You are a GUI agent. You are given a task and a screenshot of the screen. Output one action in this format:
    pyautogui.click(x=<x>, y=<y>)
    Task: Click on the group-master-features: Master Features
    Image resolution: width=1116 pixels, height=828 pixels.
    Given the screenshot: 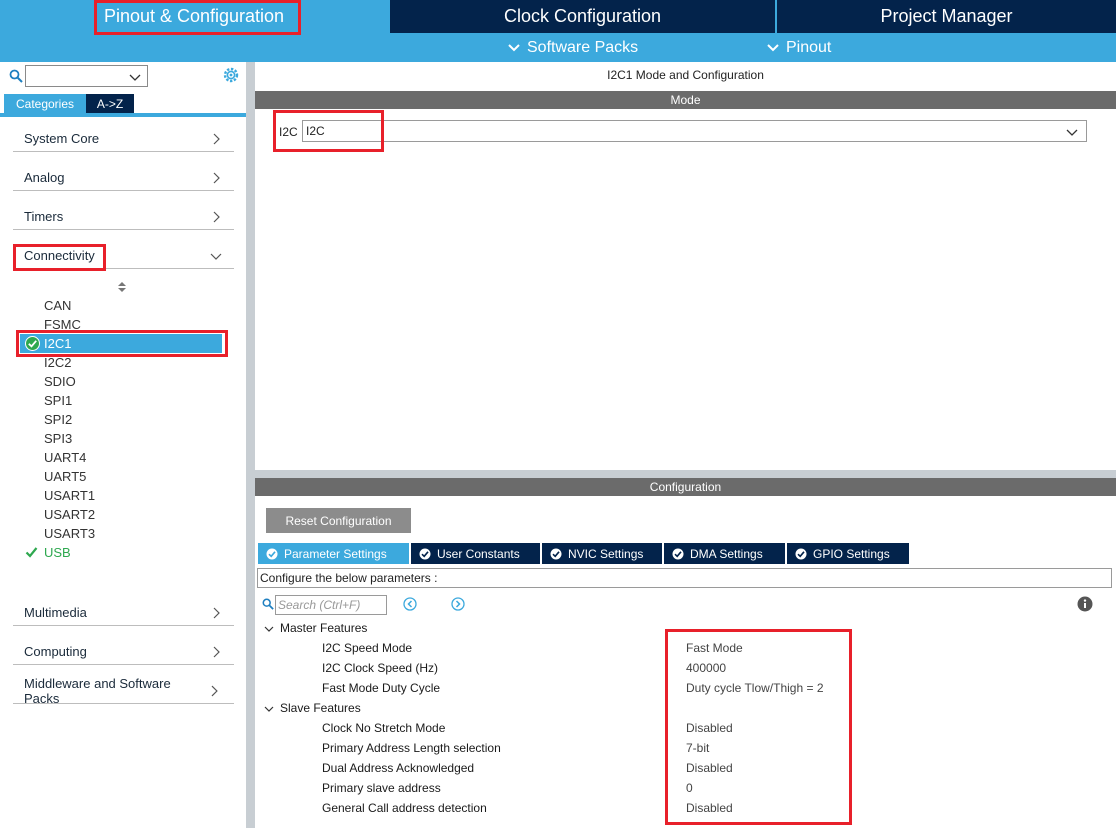 What is the action you would take?
    pyautogui.click(x=323, y=628)
    